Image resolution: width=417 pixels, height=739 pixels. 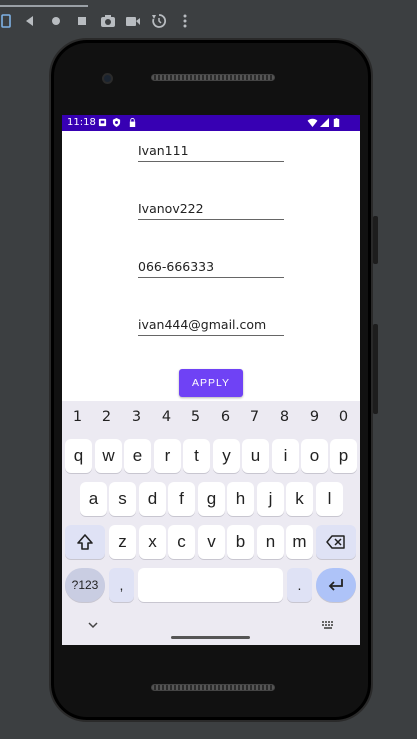 I want to click on power-button, so click(x=375, y=240).